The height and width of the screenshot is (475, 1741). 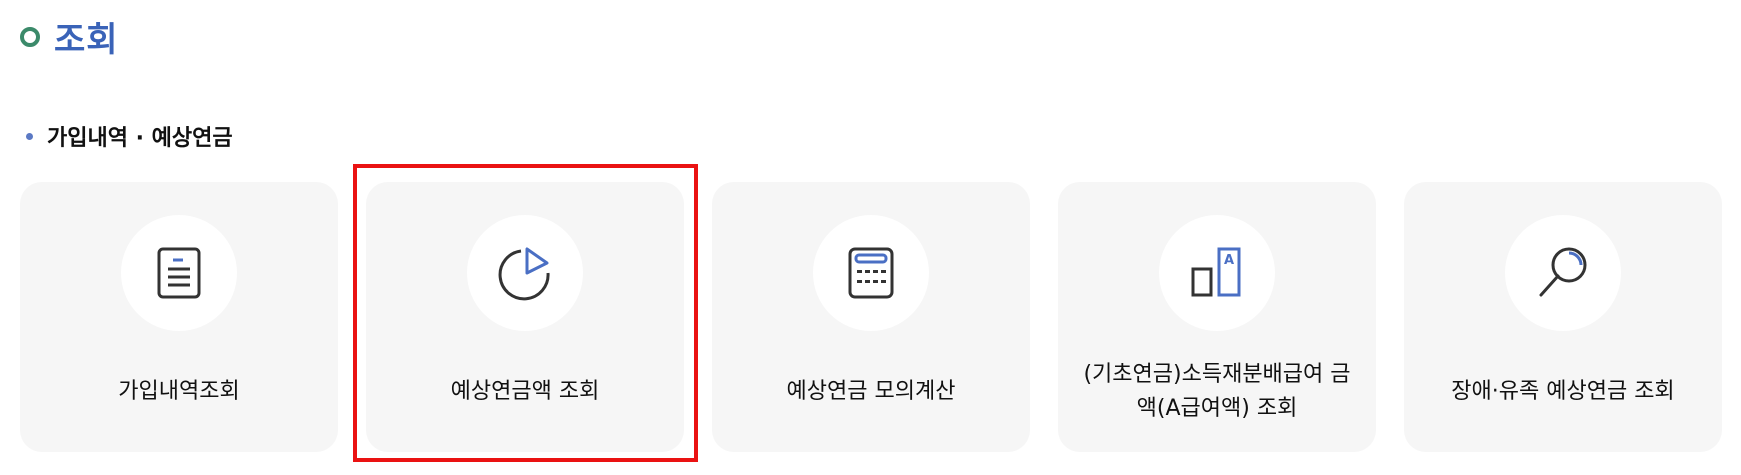 I want to click on card-label: (기초연금)소득재분배급여 금액(A급여액) 조회, so click(x=1217, y=391).